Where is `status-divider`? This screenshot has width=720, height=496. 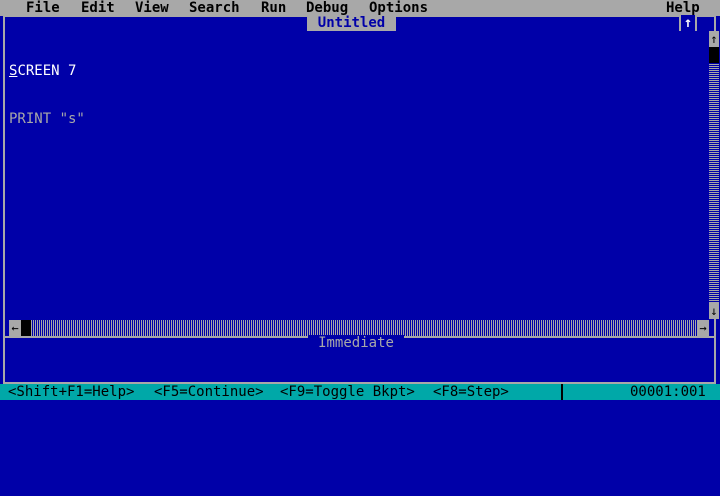 status-divider is located at coordinates (562, 392).